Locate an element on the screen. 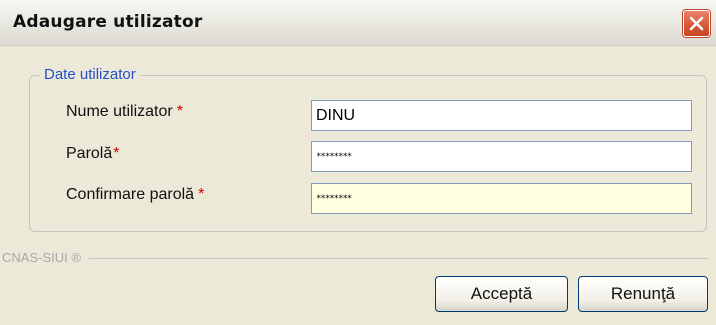  password-label: Parolă* is located at coordinates (92, 154).